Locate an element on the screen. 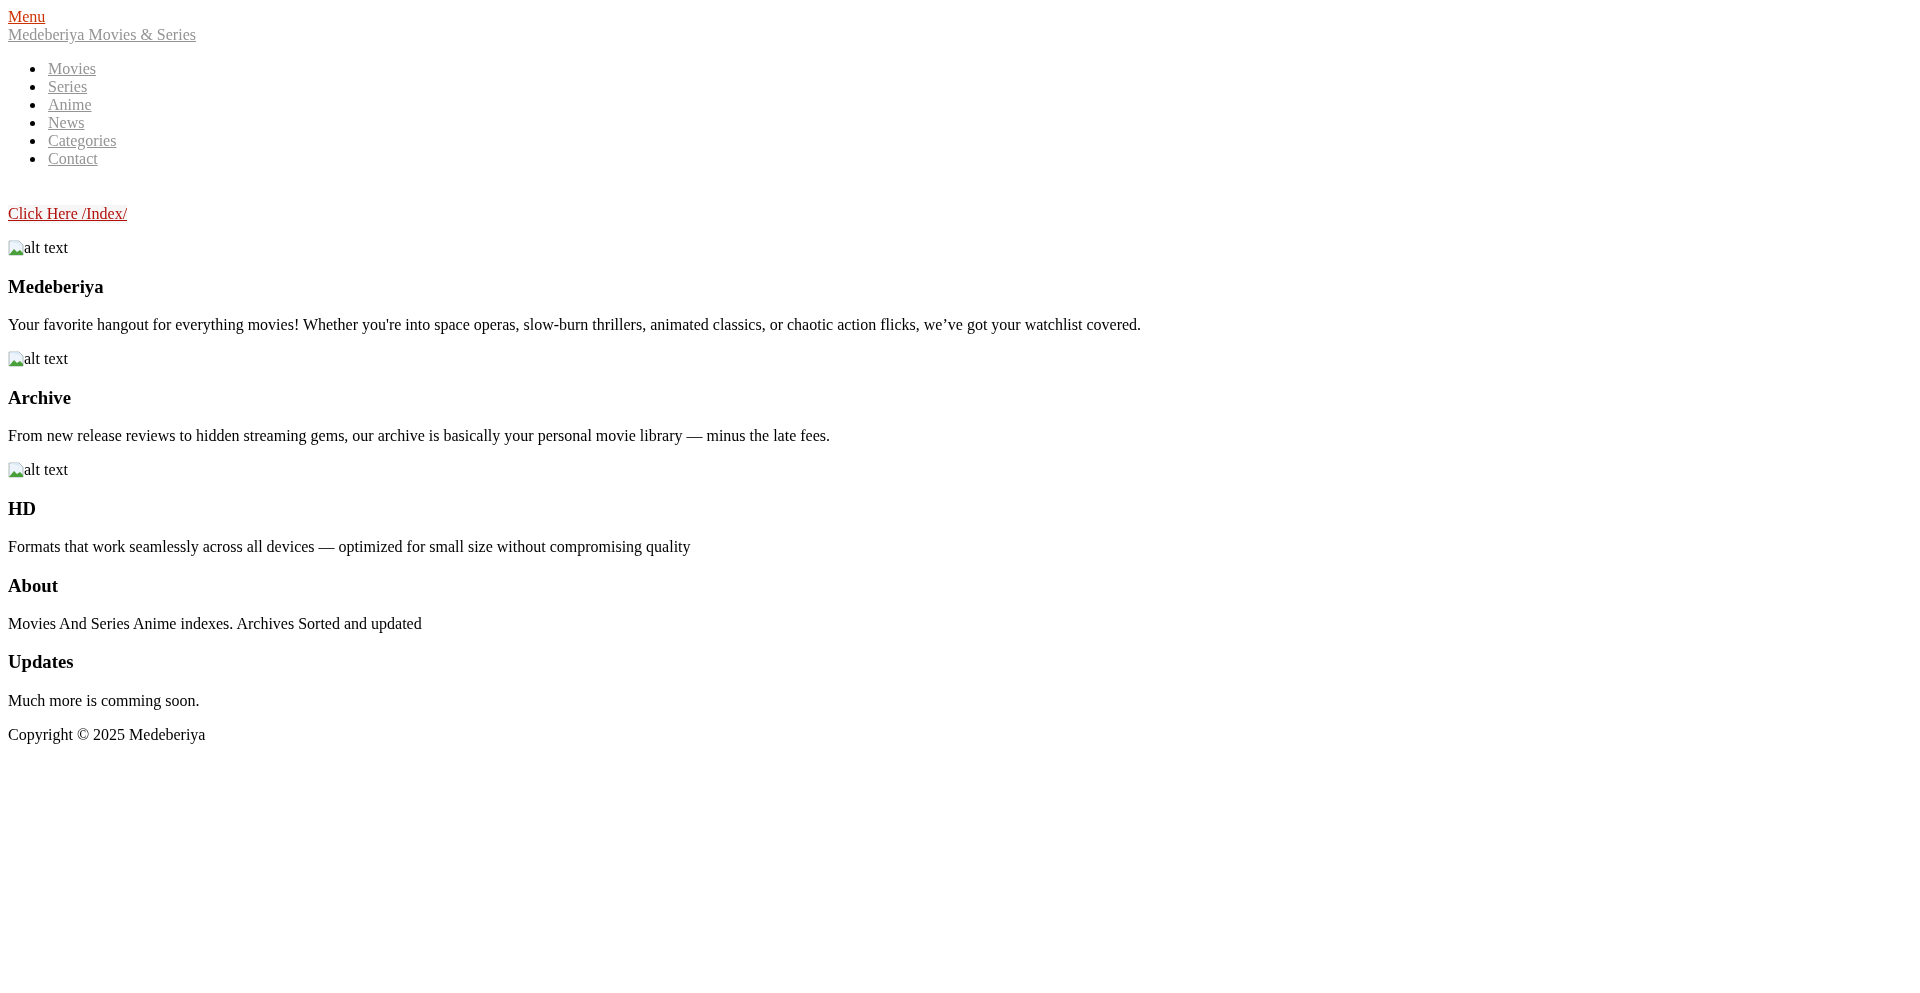 Image resolution: width=1920 pixels, height=993 pixels. nav-link: Series is located at coordinates (68, 87).